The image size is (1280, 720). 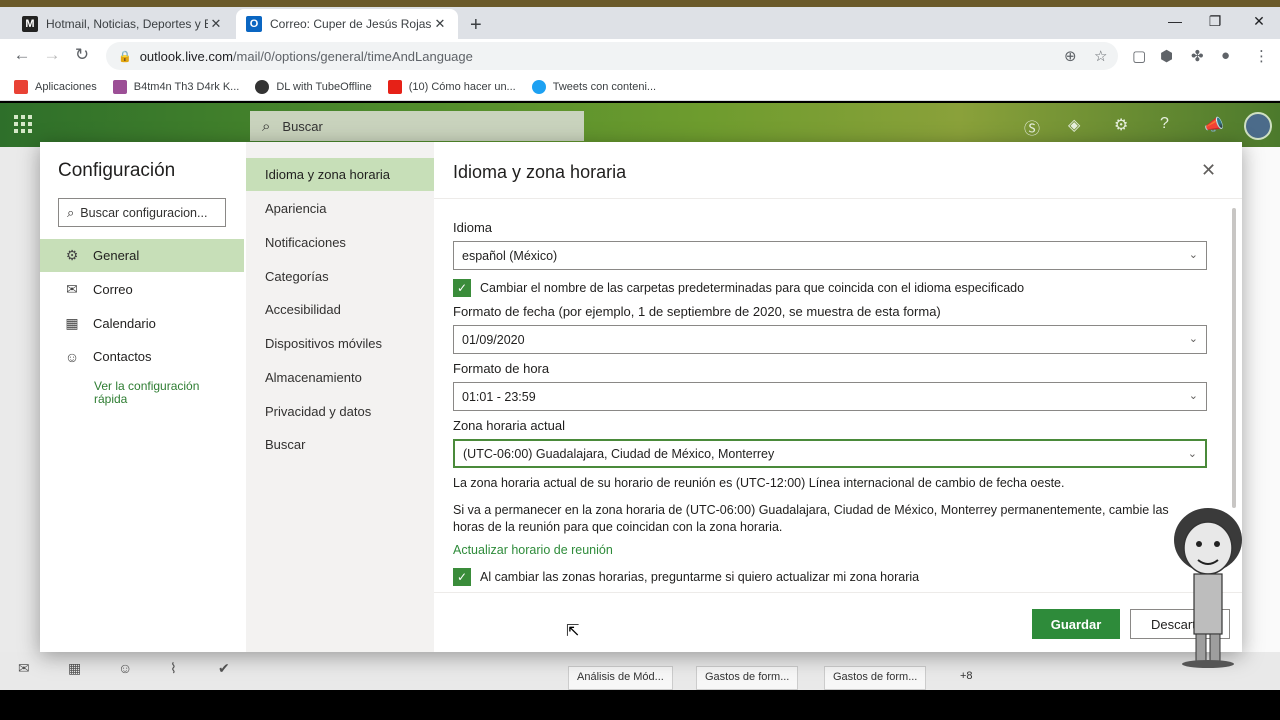 I want to click on tab-msn: M Hotmail, Noticias, Deportes y Ent ✕, so click(x=123, y=24).